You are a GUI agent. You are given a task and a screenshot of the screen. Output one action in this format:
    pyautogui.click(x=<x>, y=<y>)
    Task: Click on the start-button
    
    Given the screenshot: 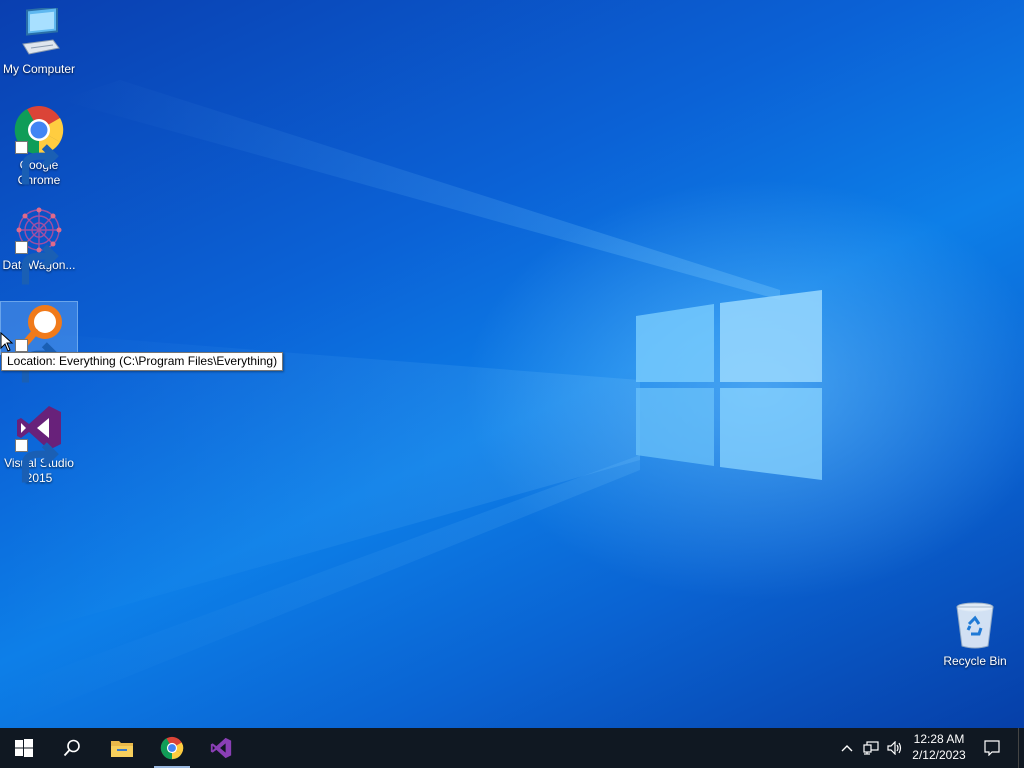 What is the action you would take?
    pyautogui.click(x=24, y=748)
    